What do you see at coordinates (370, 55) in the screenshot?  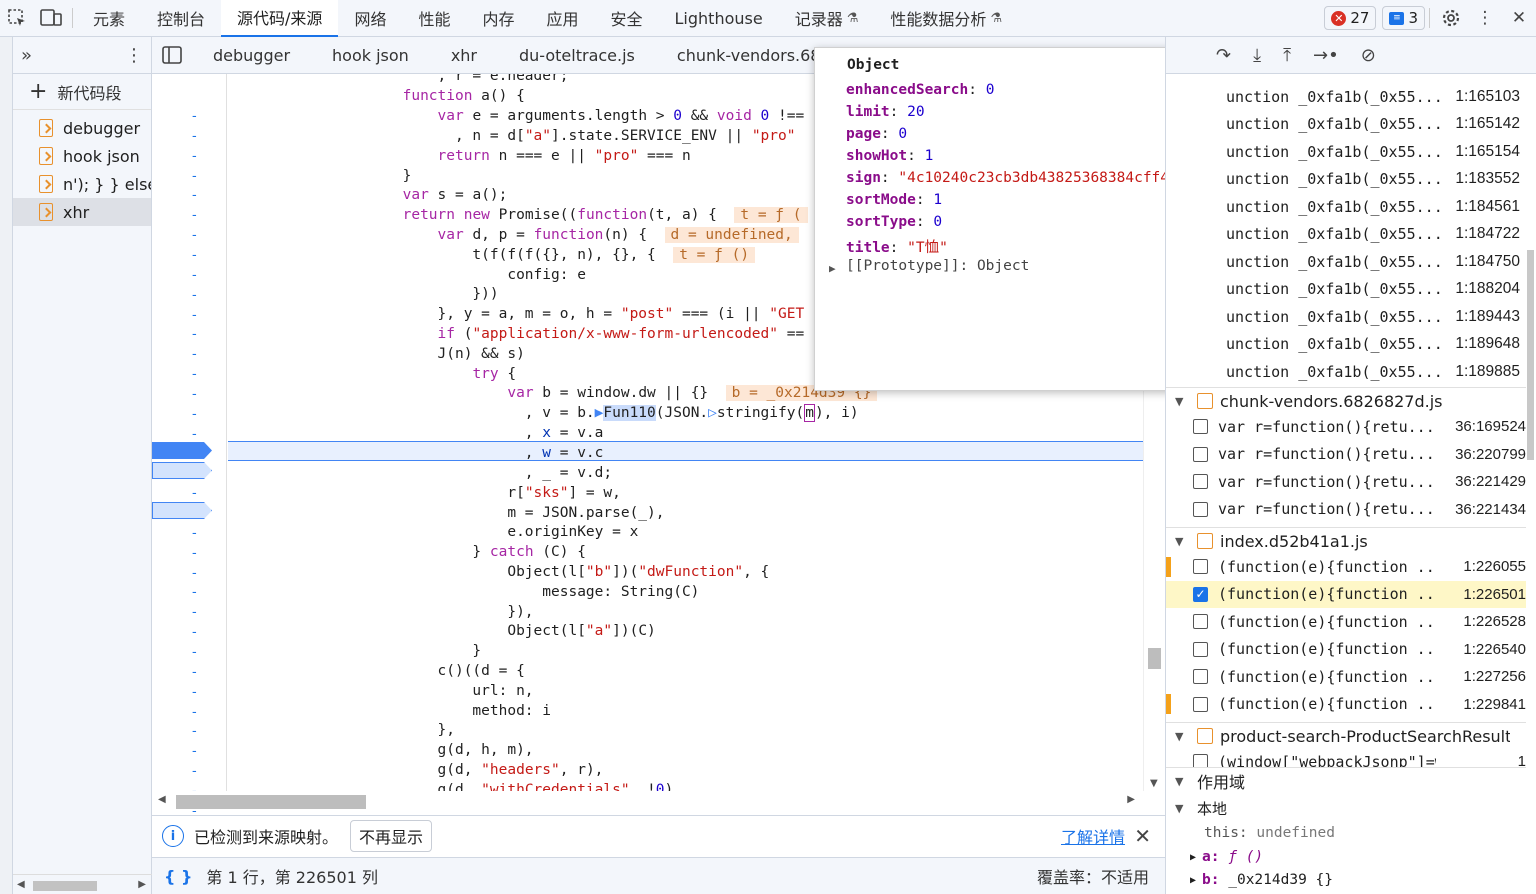 I see `editor-tab: hook json` at bounding box center [370, 55].